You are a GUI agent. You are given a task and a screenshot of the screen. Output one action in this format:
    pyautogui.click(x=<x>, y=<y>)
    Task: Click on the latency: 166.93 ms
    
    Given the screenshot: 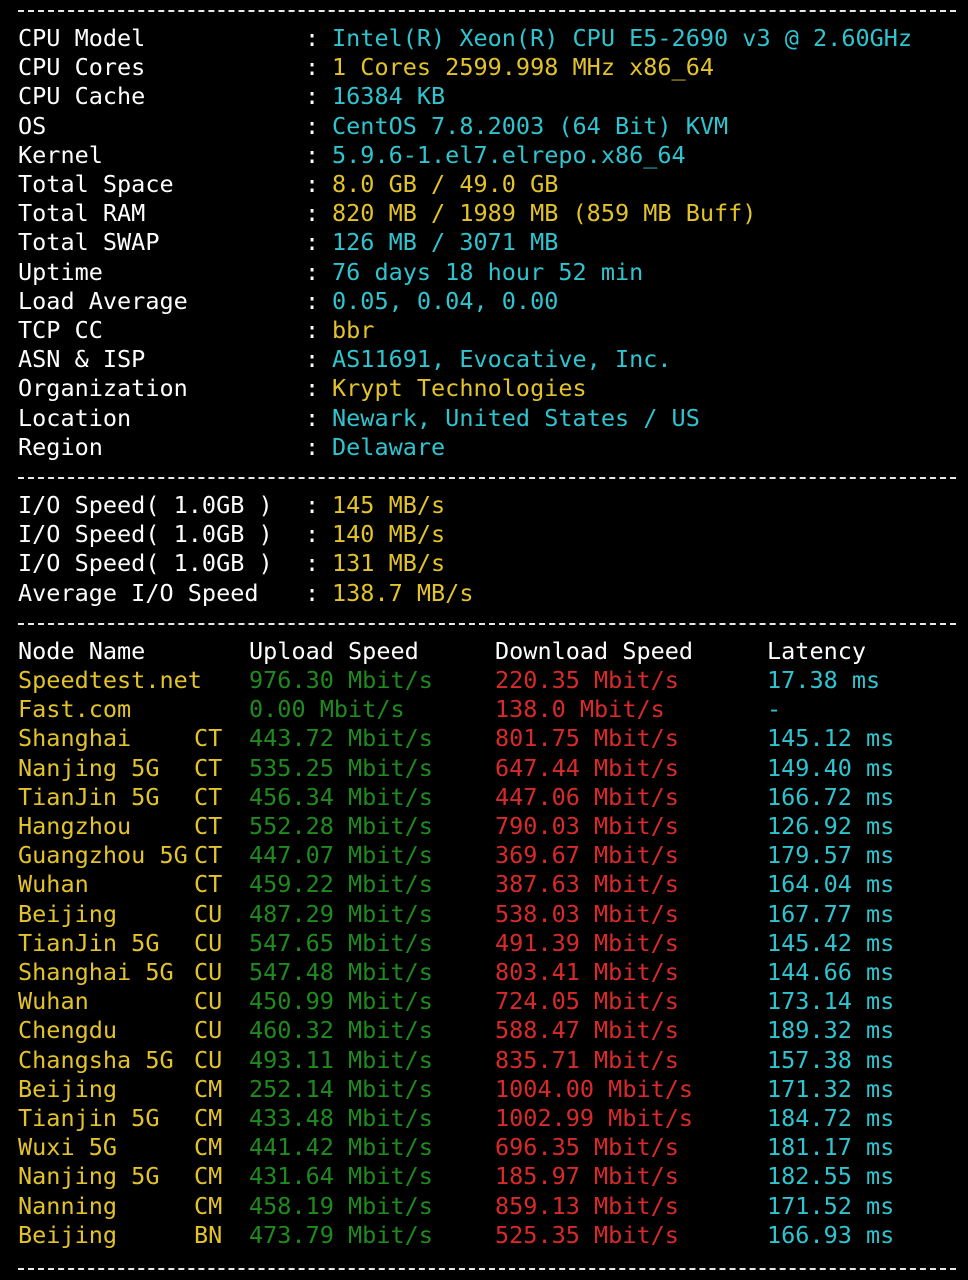 What is the action you would take?
    pyautogui.click(x=831, y=1234)
    